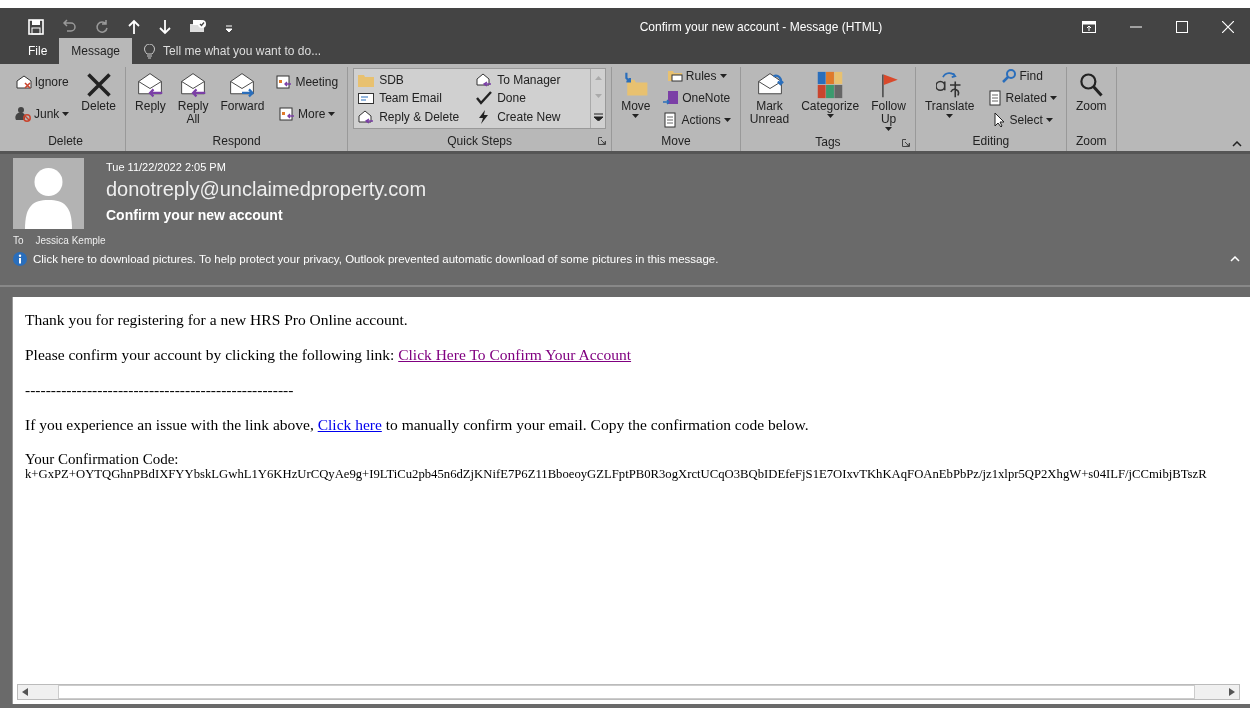 This screenshot has height=708, width=1250. I want to click on ribbon-button: Delete, so click(99, 91).